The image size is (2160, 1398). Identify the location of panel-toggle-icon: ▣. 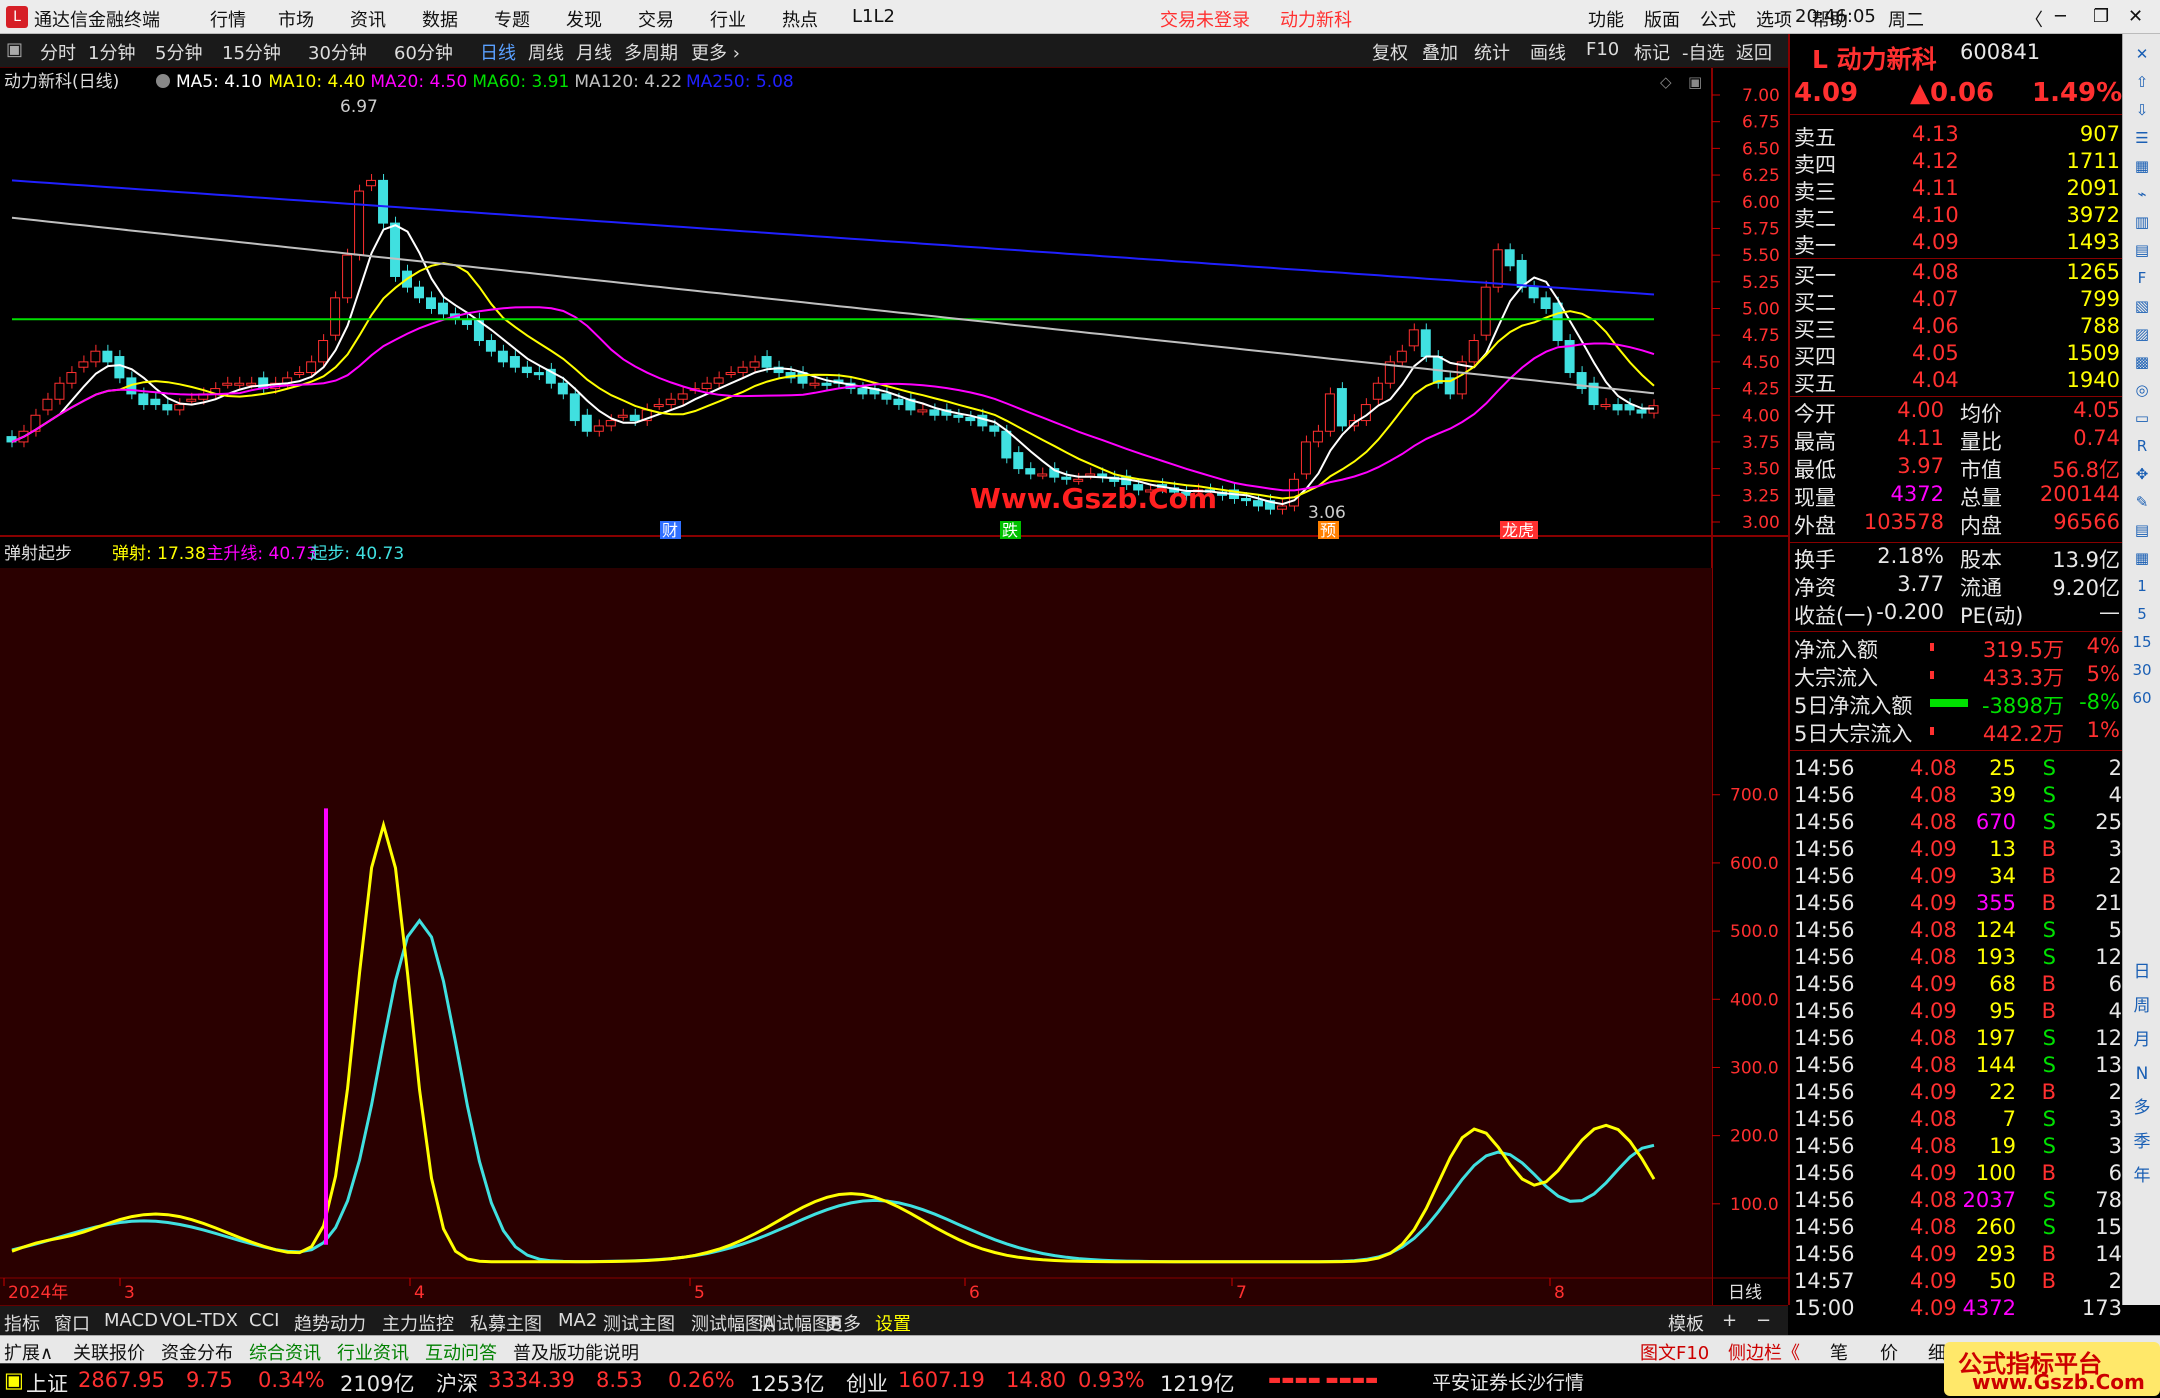
(14, 49).